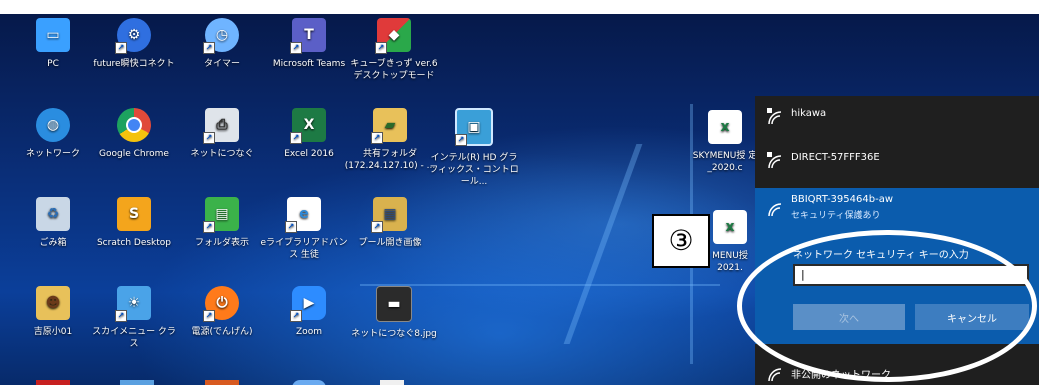 This screenshot has width=1039, height=385. Describe the element at coordinates (134, 154) in the screenshot. I see `desktop-icon-label: Google Chrome` at that location.